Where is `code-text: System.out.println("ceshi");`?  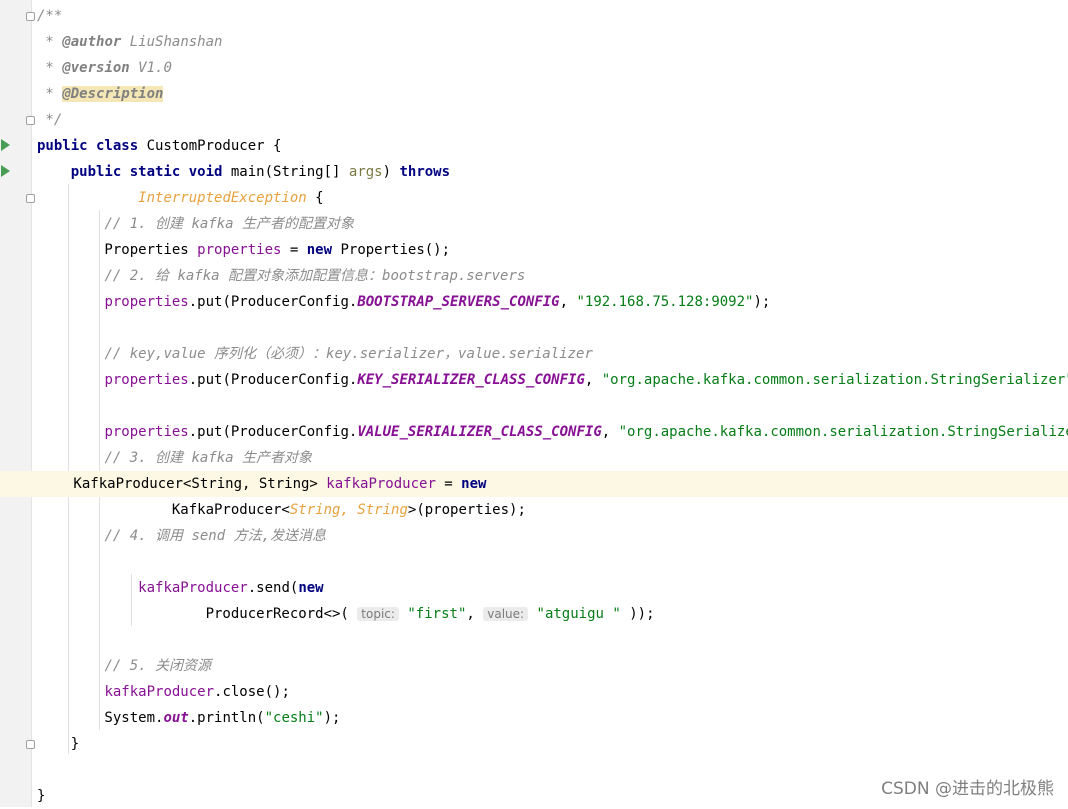 code-text: System.out.println("ceshi"); is located at coordinates (188, 718).